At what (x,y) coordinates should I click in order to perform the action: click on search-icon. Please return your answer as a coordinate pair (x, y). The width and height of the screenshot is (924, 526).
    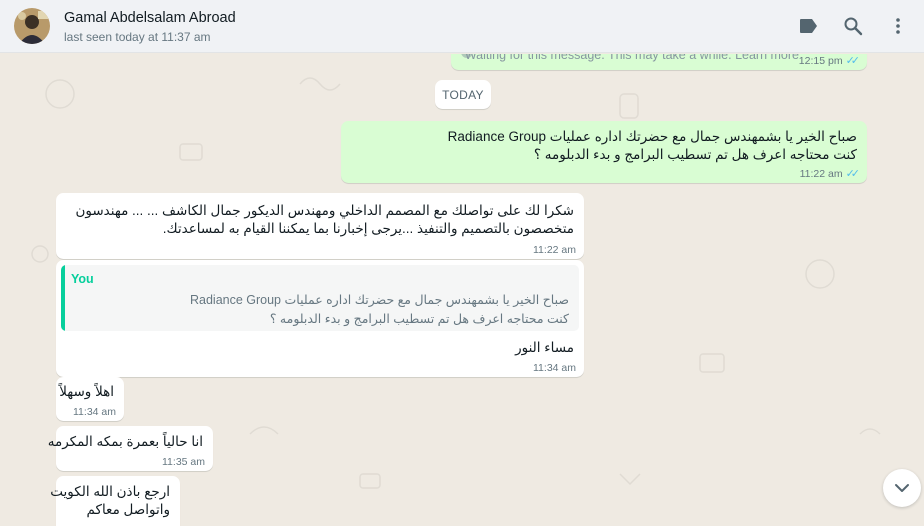
    Looking at the image, I should click on (853, 26).